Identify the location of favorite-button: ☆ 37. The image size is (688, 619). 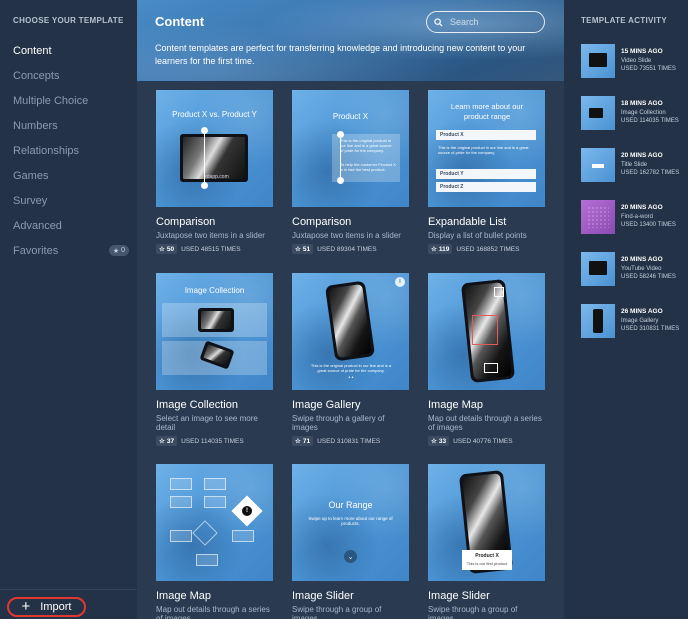
(167, 441).